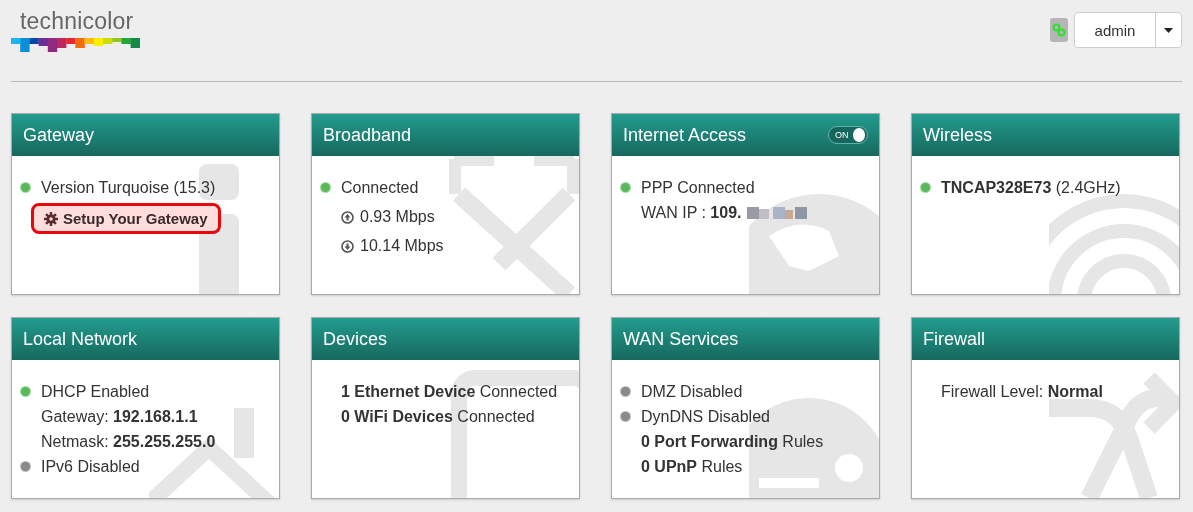  Describe the element at coordinates (59, 135) in the screenshot. I see `card-title: Gateway` at that location.